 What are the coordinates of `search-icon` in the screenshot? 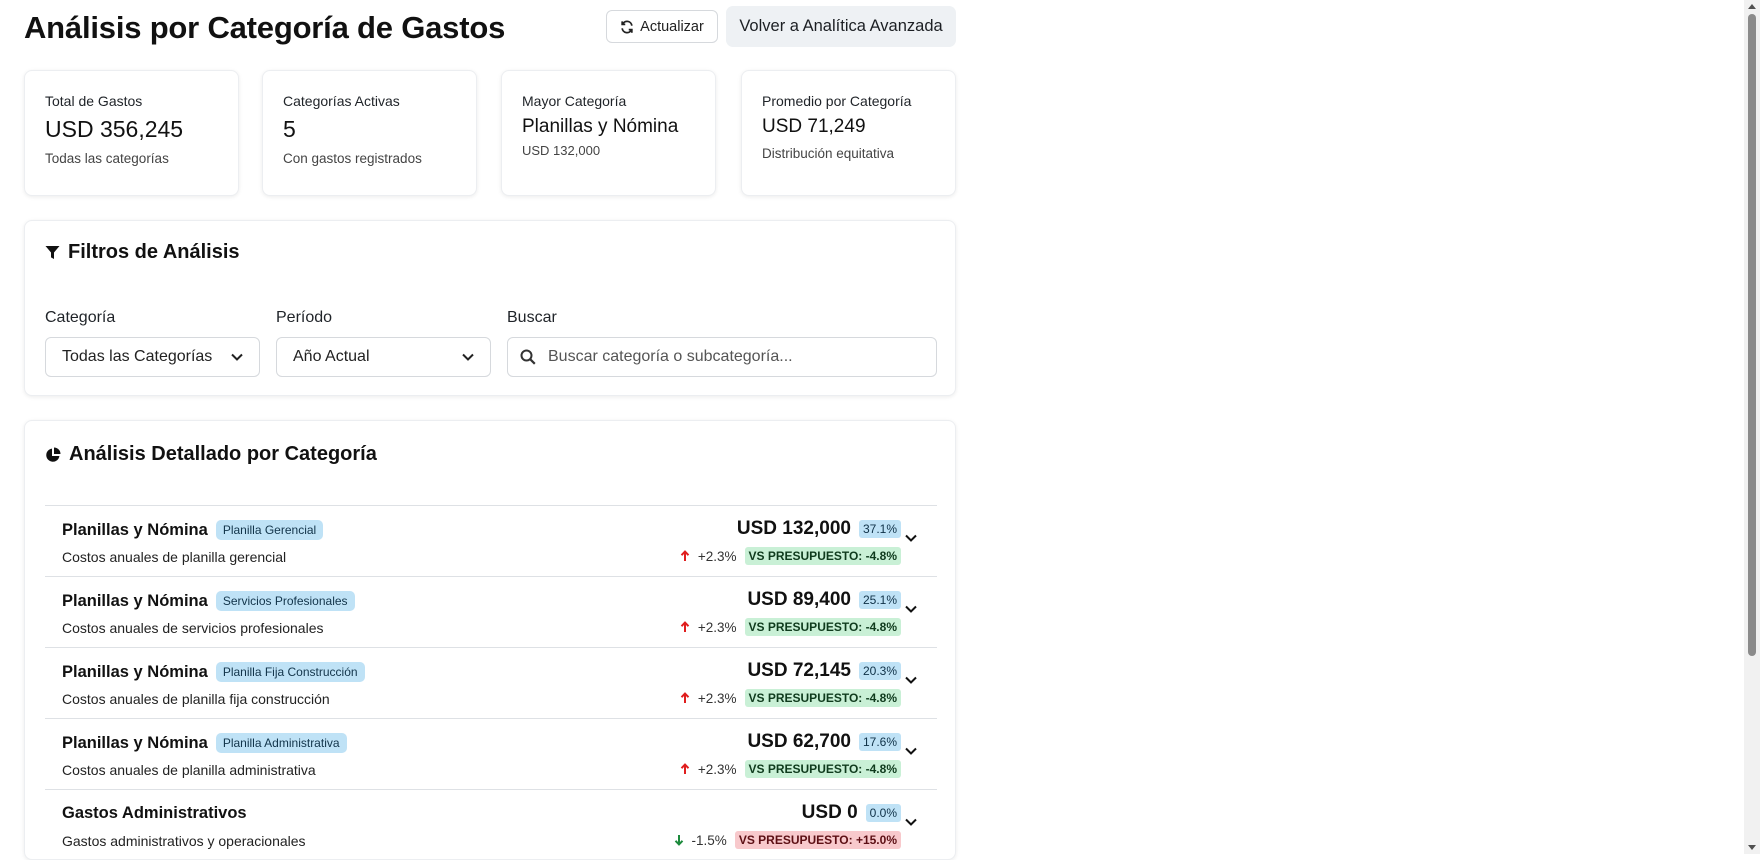 It's located at (528, 357).